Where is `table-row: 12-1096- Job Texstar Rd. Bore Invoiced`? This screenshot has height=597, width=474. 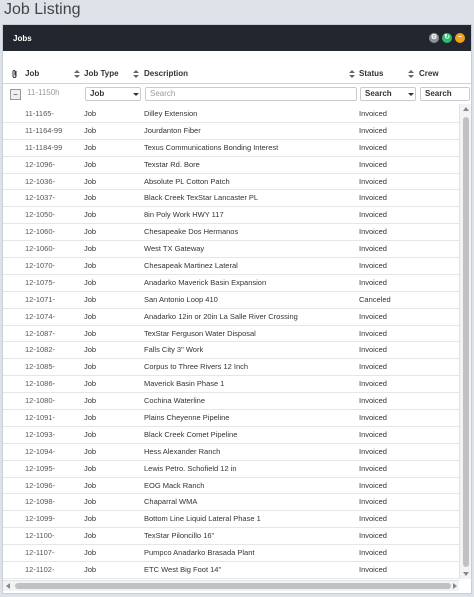
table-row: 12-1096- Job Texstar Rd. Bore Invoiced is located at coordinates (231, 165).